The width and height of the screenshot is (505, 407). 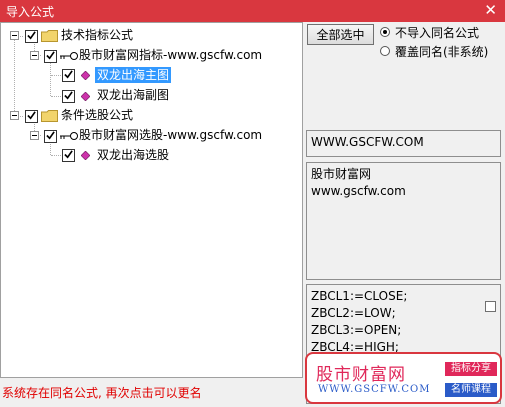 I want to click on tree-item-label: 双龙出海副图, so click(x=133, y=95).